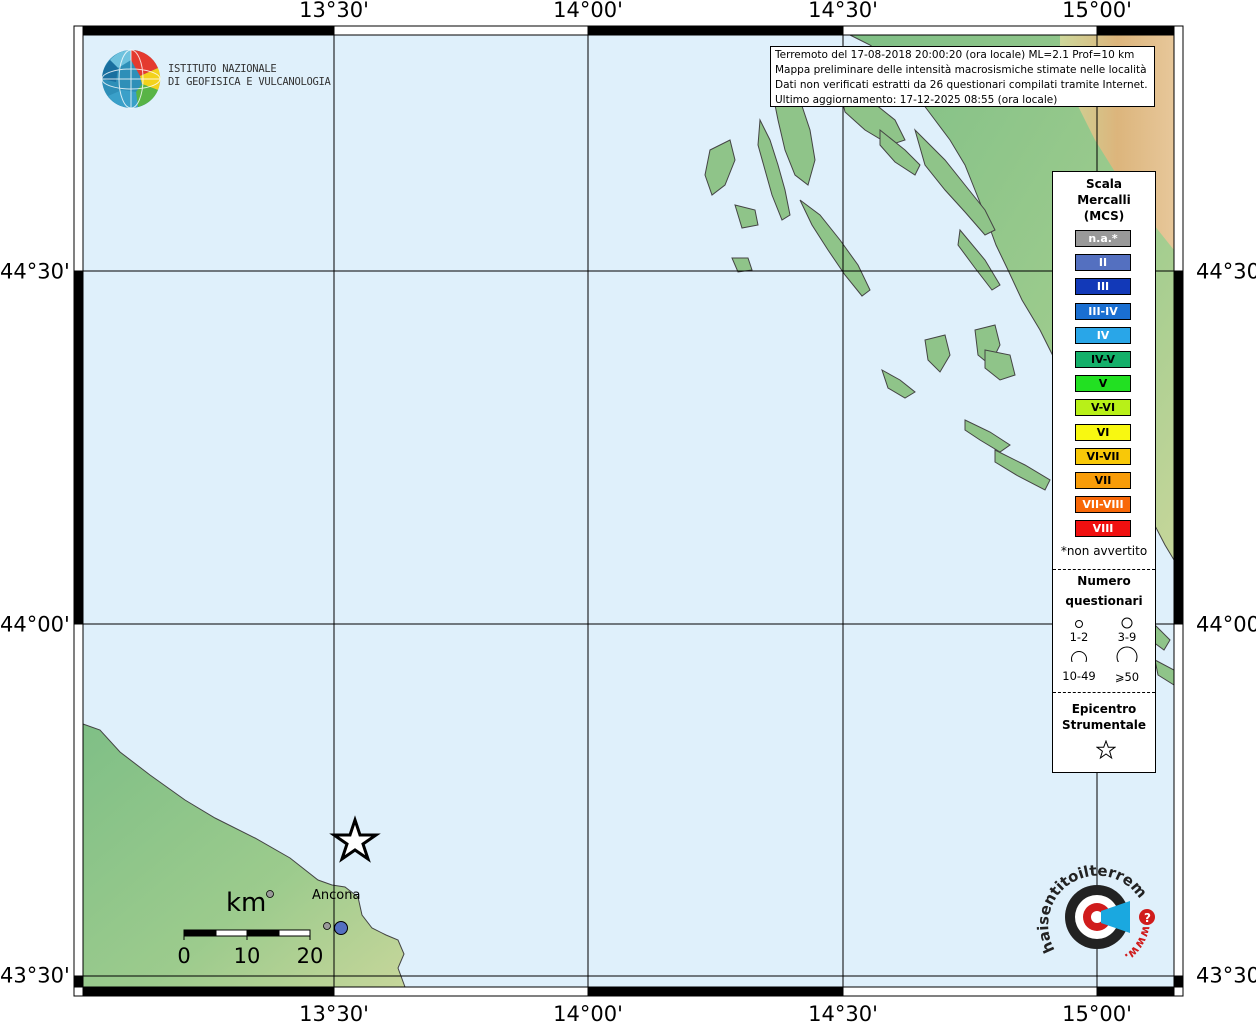  What do you see at coordinates (1104, 216) in the screenshot?
I see `legend-title: (MCS)` at bounding box center [1104, 216].